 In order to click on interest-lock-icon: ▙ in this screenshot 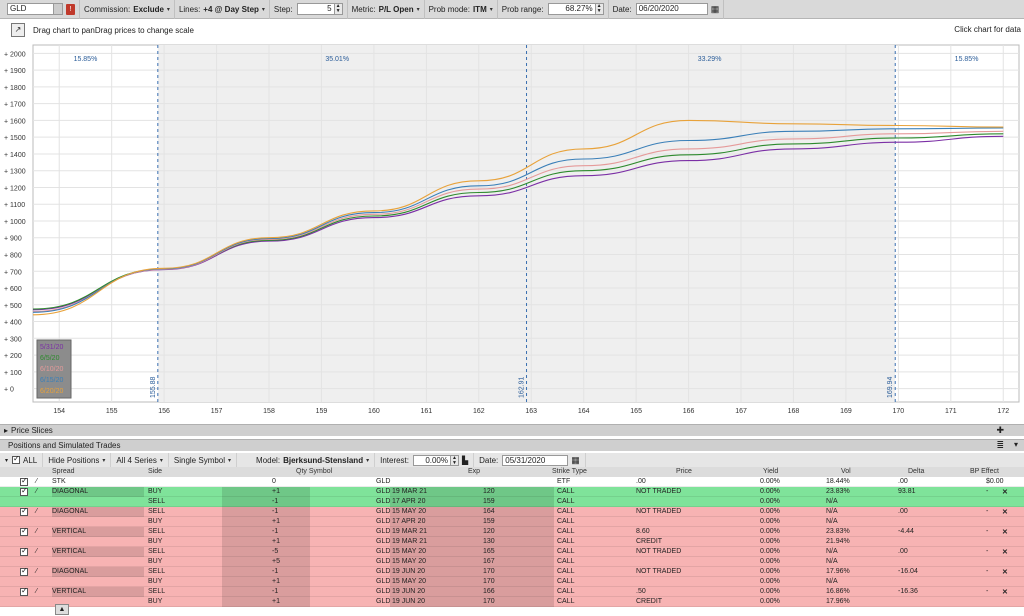, I will do `click(465, 460)`.